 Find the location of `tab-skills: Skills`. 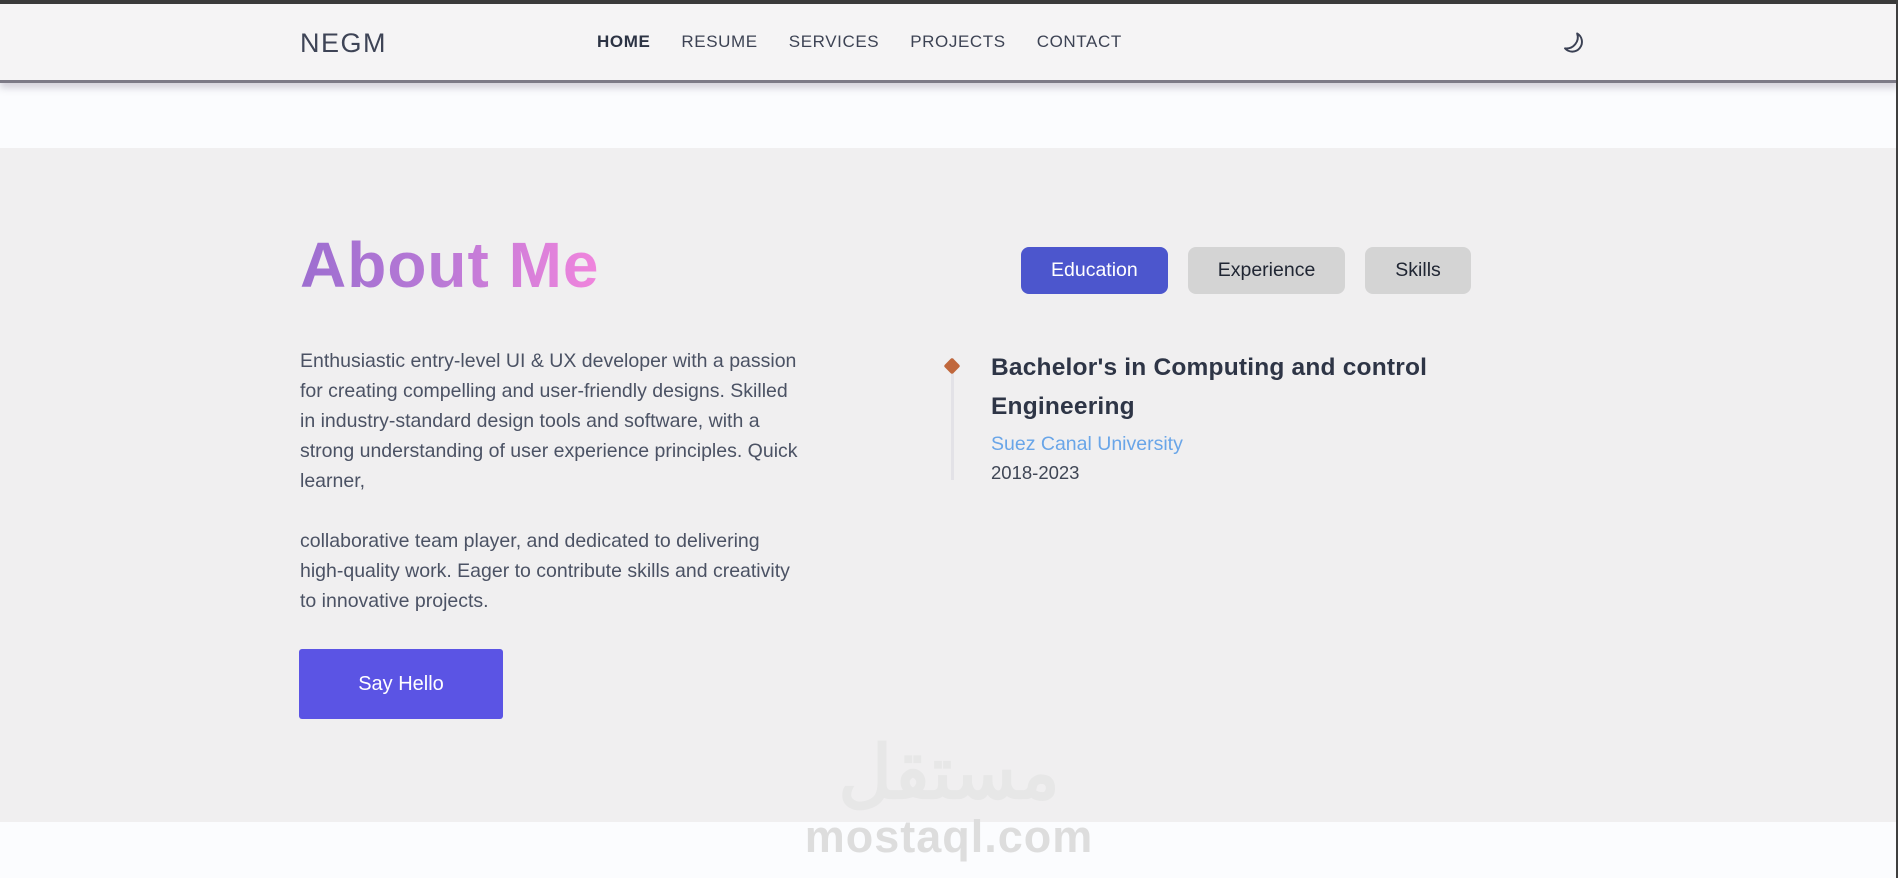

tab-skills: Skills is located at coordinates (1418, 270).